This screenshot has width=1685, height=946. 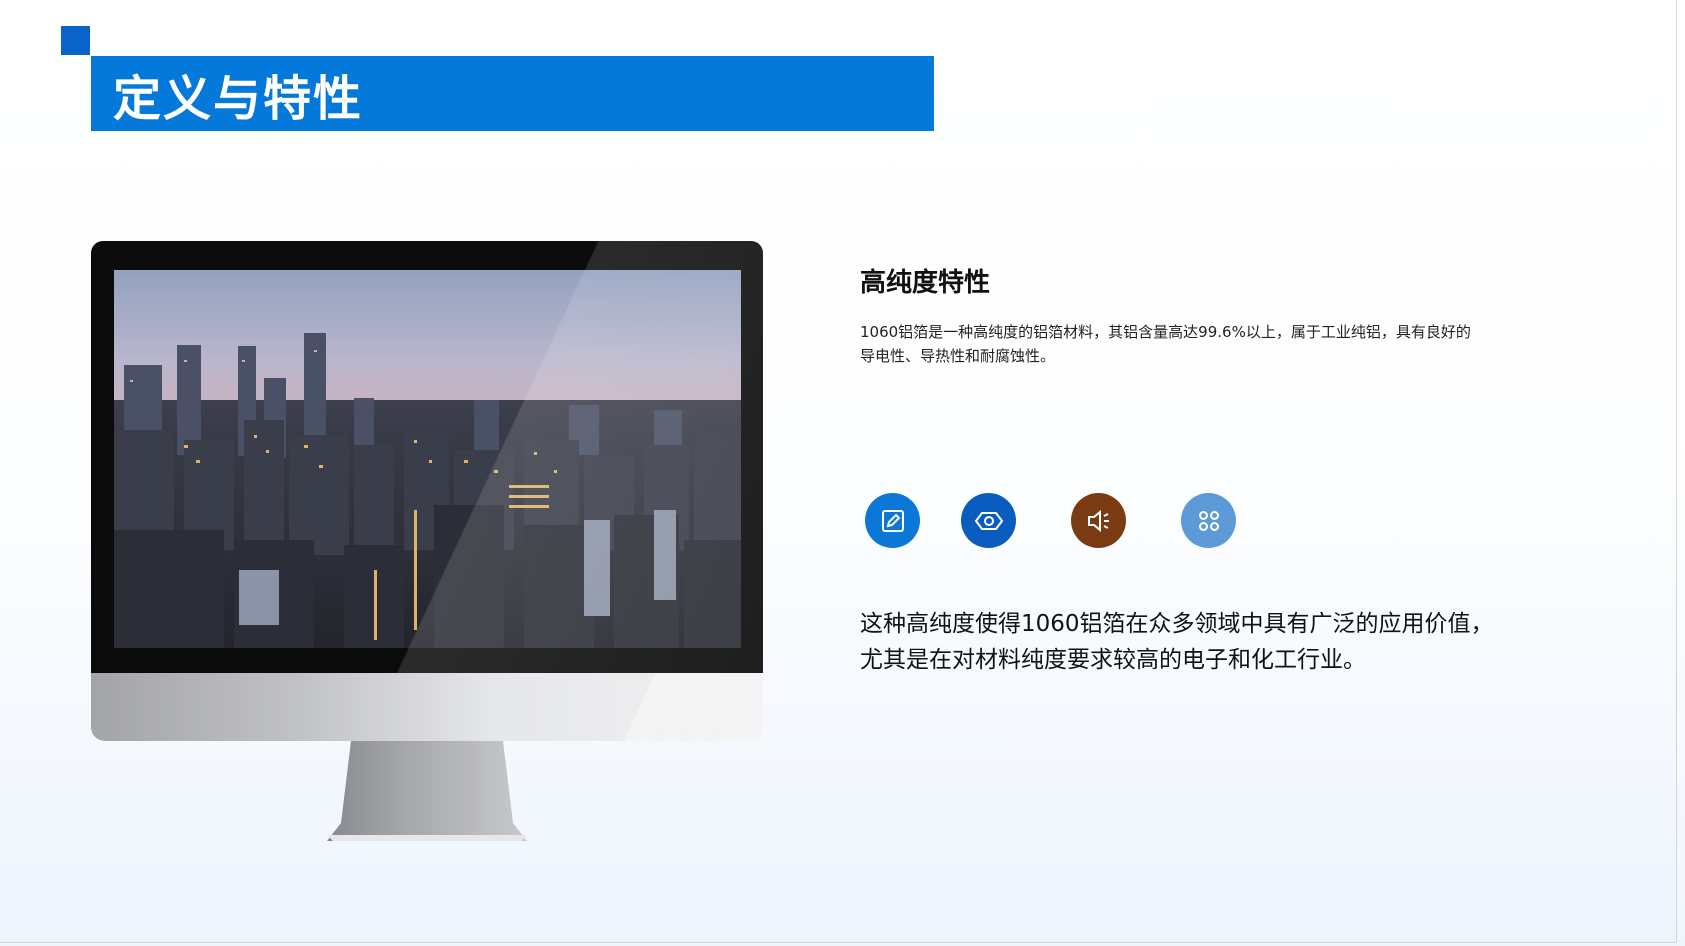 I want to click on city-skyline-drawing, so click(x=427, y=459).